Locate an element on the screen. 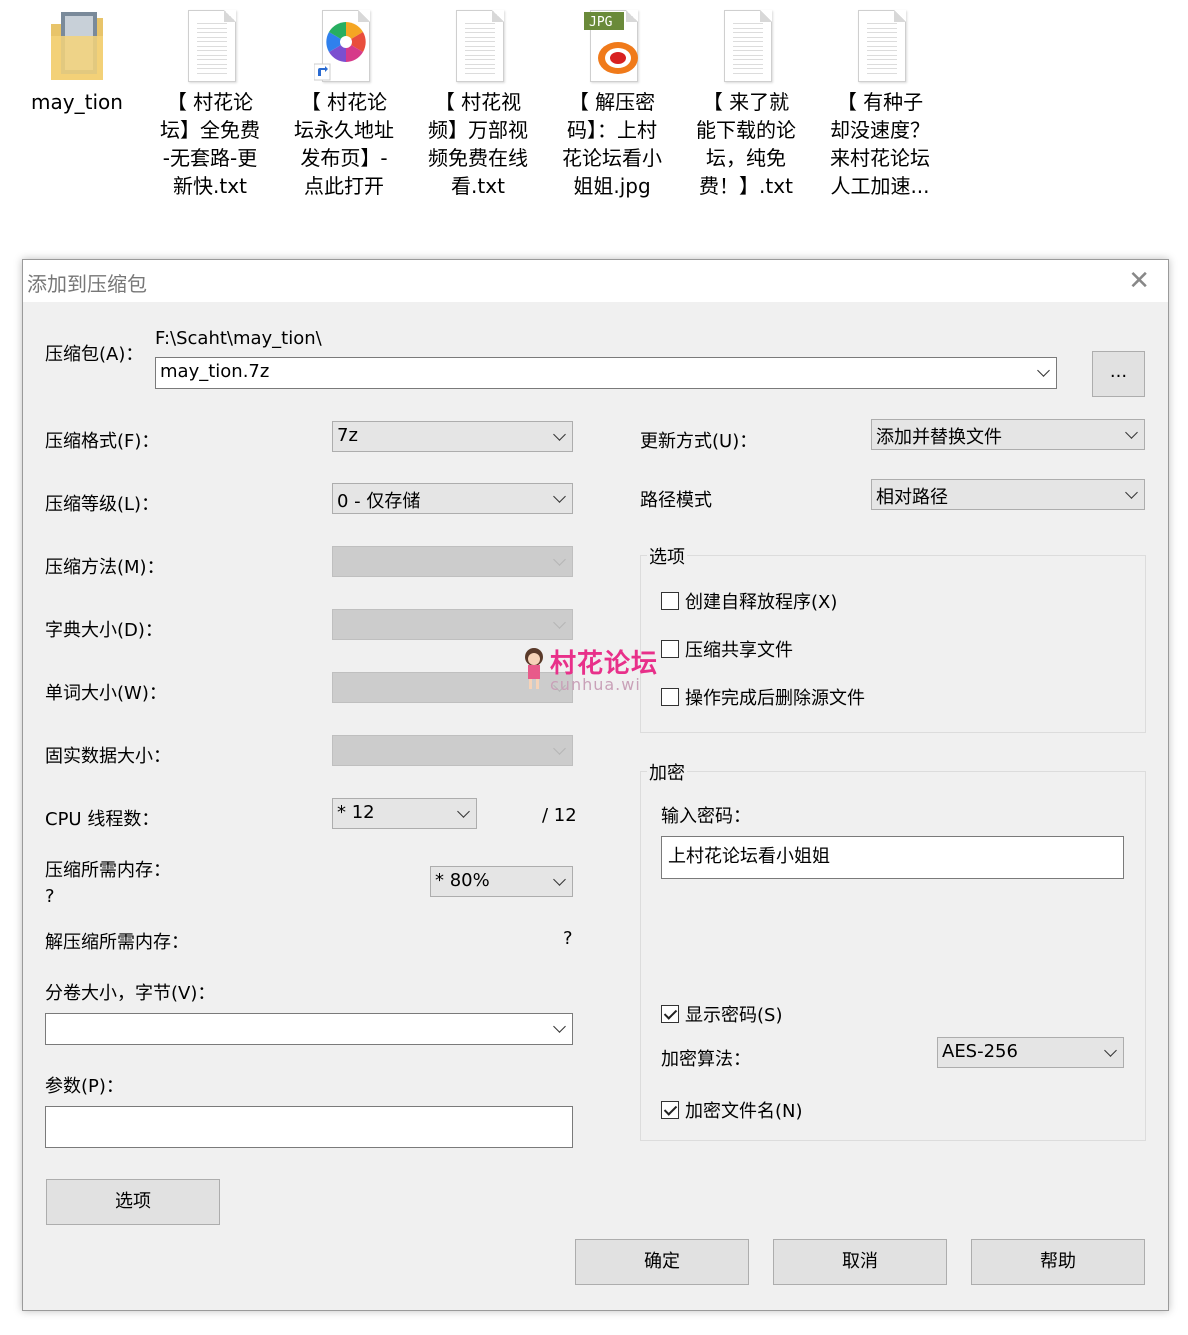 This screenshot has height=1335, width=1188. girl-icon is located at coordinates (534, 668).